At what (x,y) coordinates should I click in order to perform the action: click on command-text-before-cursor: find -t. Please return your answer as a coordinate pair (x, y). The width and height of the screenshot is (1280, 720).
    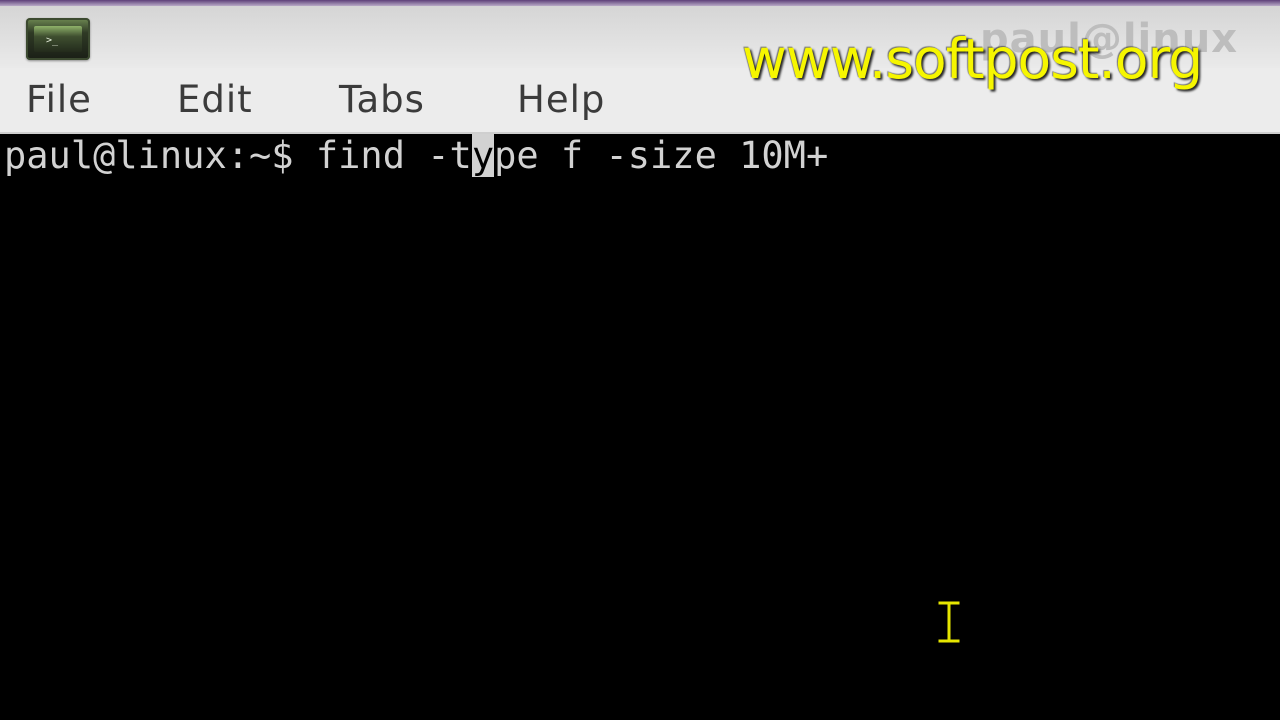
    Looking at the image, I should click on (393, 155).